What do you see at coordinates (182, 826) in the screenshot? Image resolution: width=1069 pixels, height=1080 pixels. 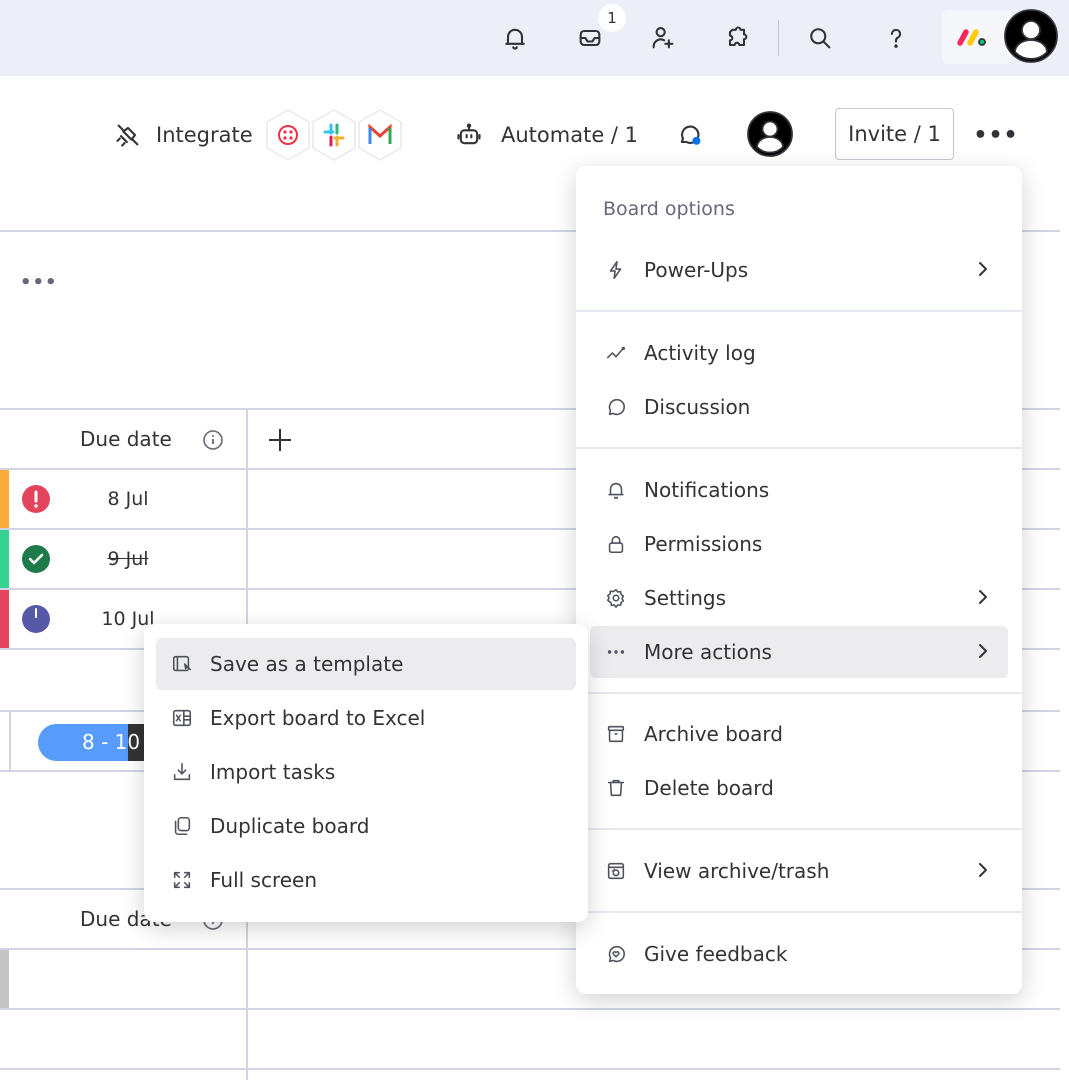 I see `duplicate-icon` at bounding box center [182, 826].